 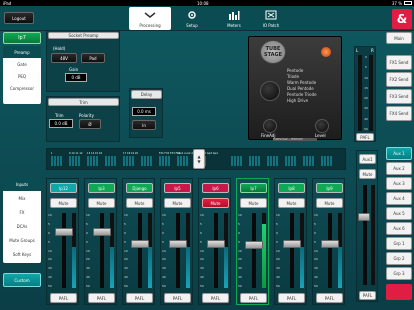 What do you see at coordinates (22, 226) in the screenshot?
I see `list-item-dcas: DCAs` at bounding box center [22, 226].